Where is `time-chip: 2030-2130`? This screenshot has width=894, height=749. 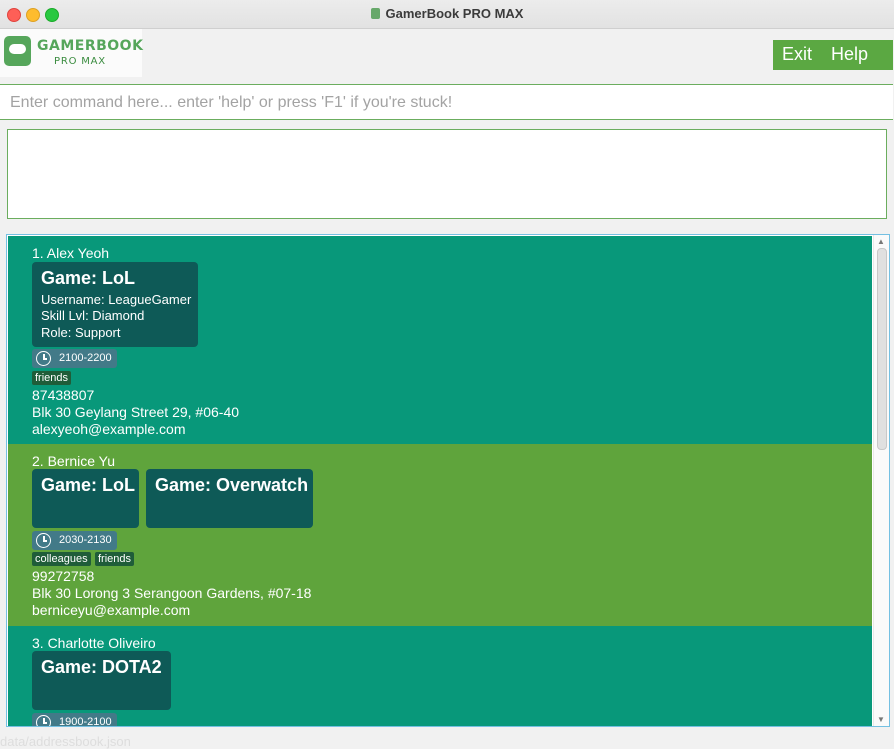
time-chip: 2030-2130 is located at coordinates (74, 540).